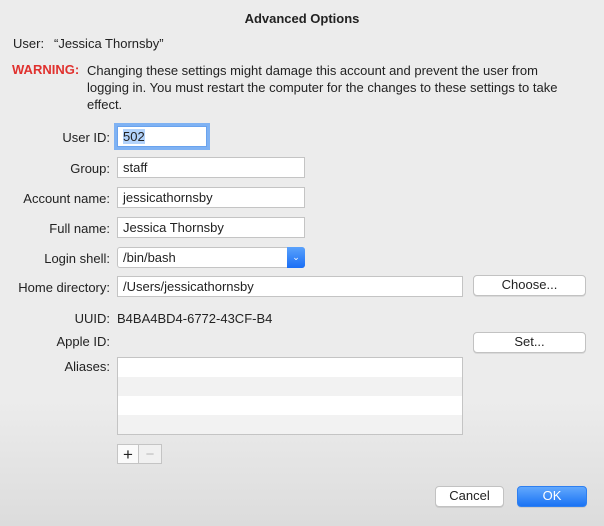 Image resolution: width=604 pixels, height=526 pixels. What do you see at coordinates (86, 137) in the screenshot?
I see `user-id-label: User ID:` at bounding box center [86, 137].